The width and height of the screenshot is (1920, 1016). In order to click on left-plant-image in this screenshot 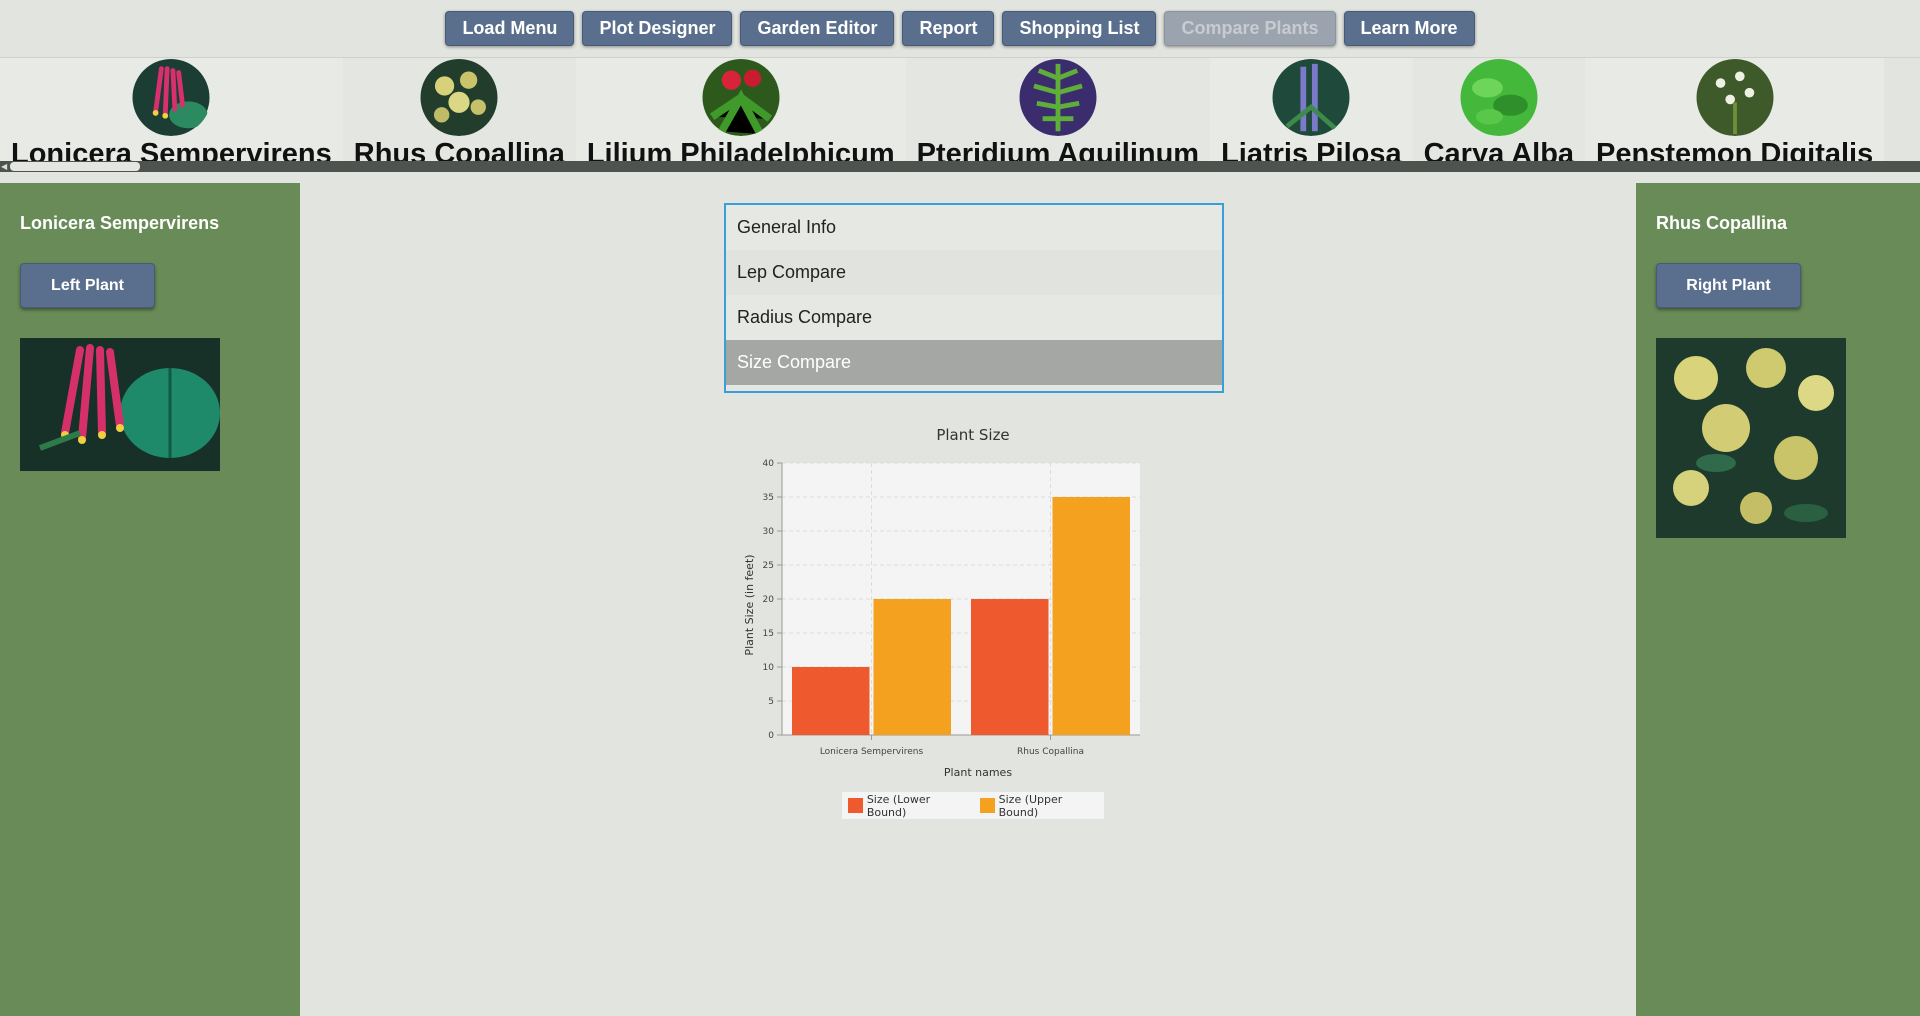, I will do `click(120, 404)`.